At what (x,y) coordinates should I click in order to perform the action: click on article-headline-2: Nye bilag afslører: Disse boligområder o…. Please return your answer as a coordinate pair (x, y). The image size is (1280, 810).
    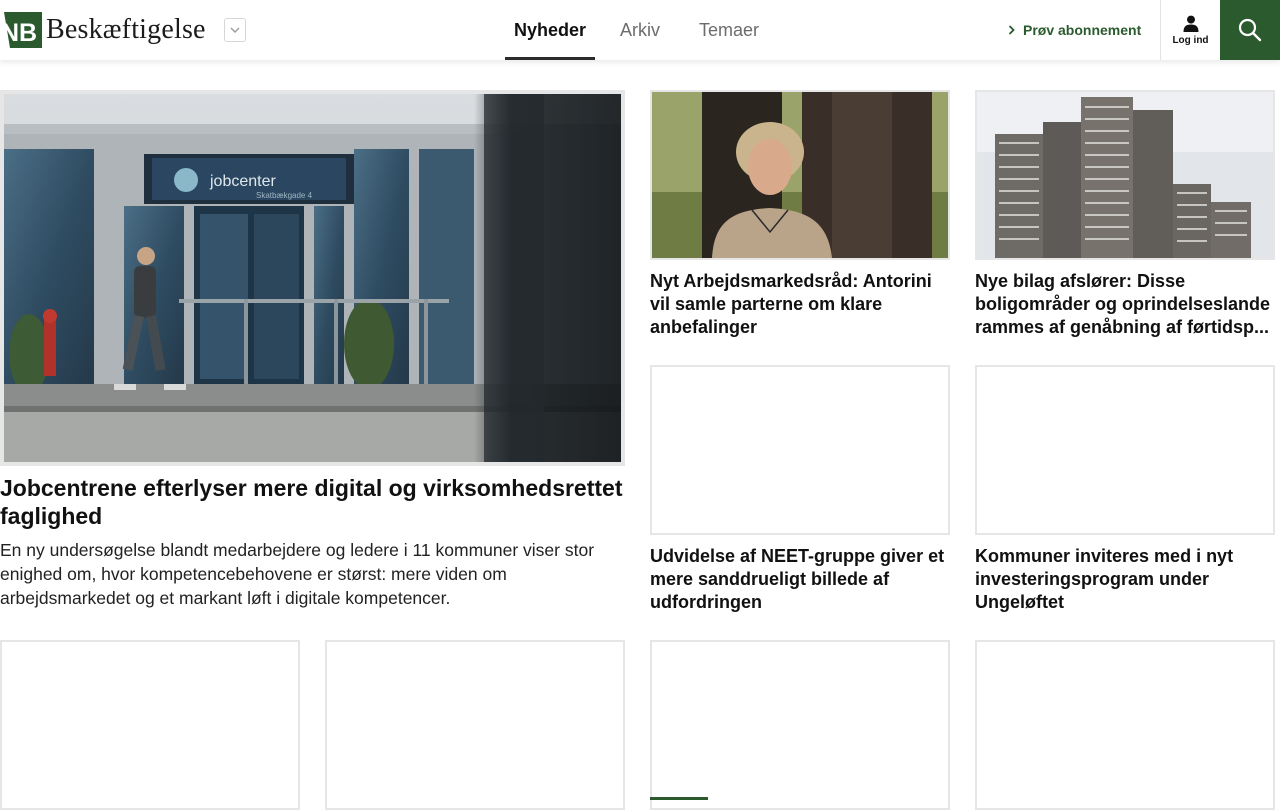
    Looking at the image, I should click on (1125, 304).